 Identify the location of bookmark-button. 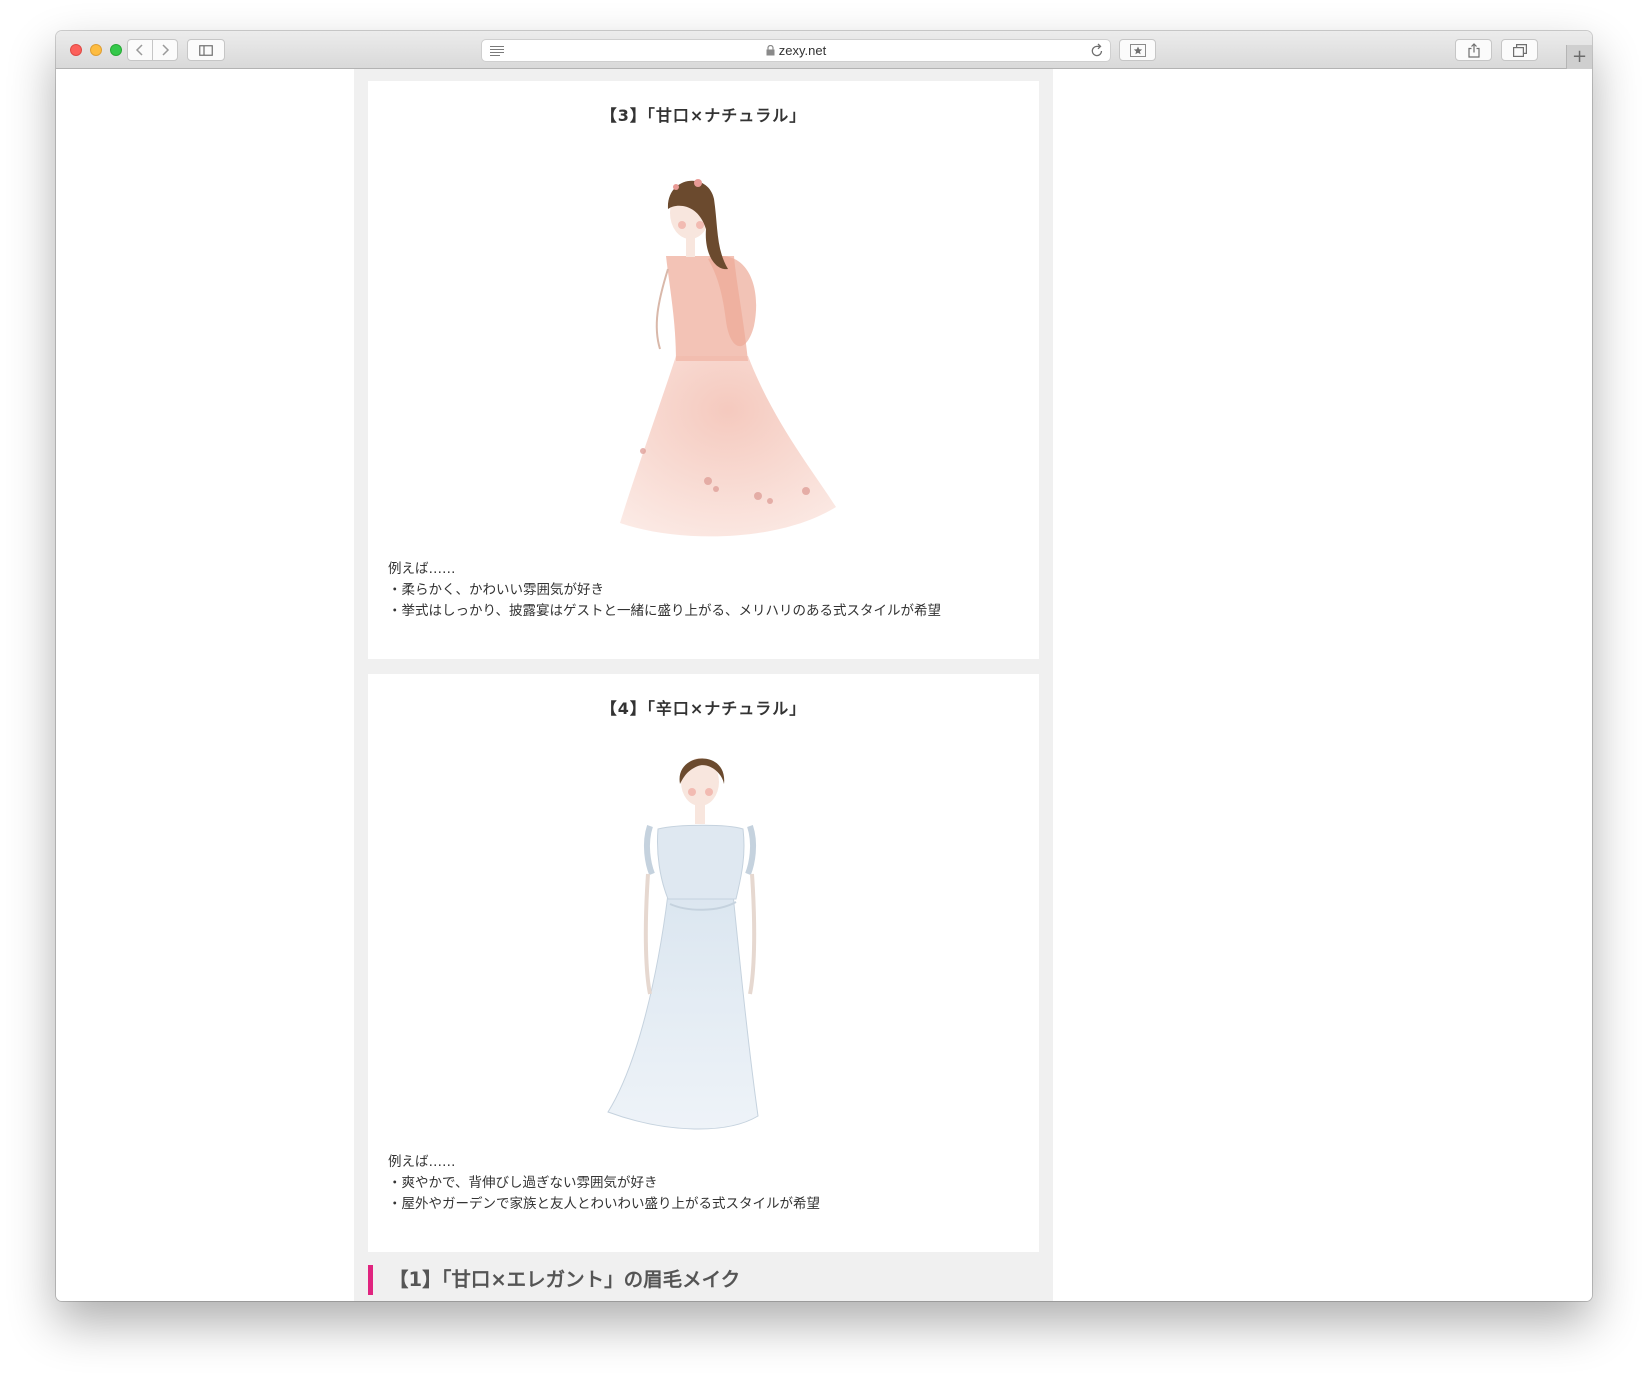
(1137, 50).